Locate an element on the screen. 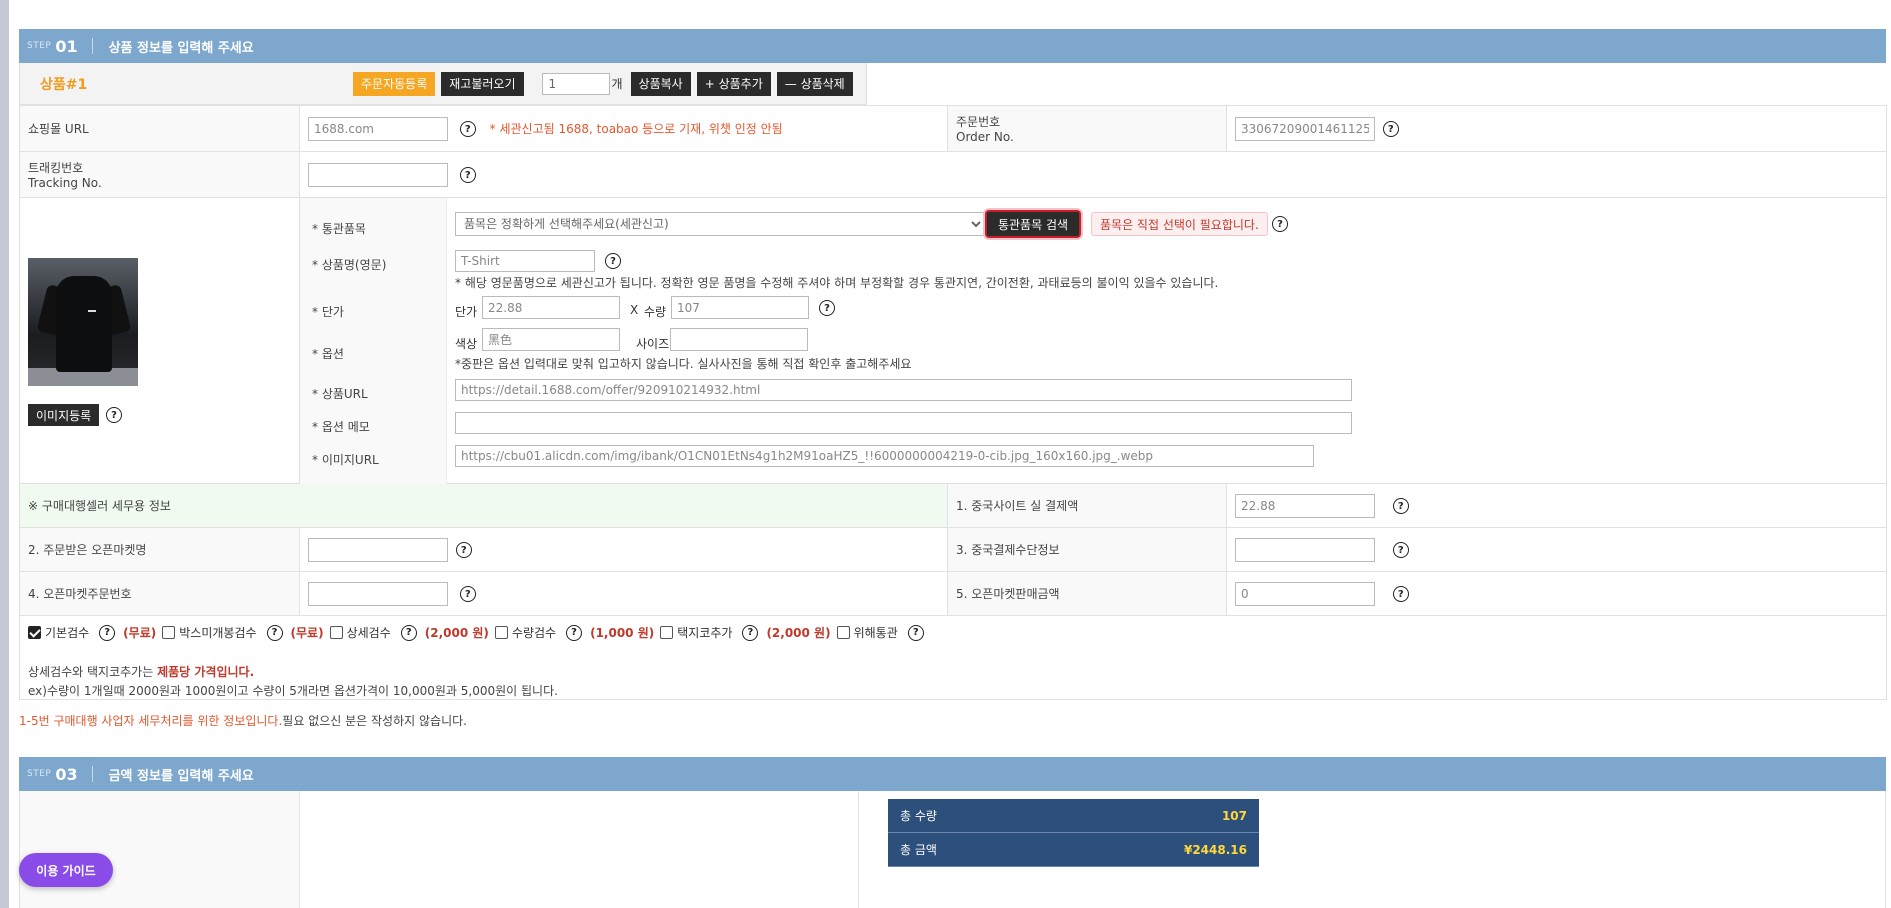  qty-inspection-help-icon: ? is located at coordinates (574, 632).